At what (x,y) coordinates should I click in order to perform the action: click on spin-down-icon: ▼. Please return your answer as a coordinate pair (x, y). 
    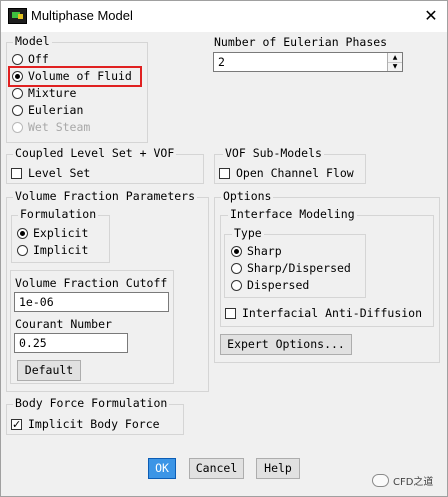
    Looking at the image, I should click on (395, 66).